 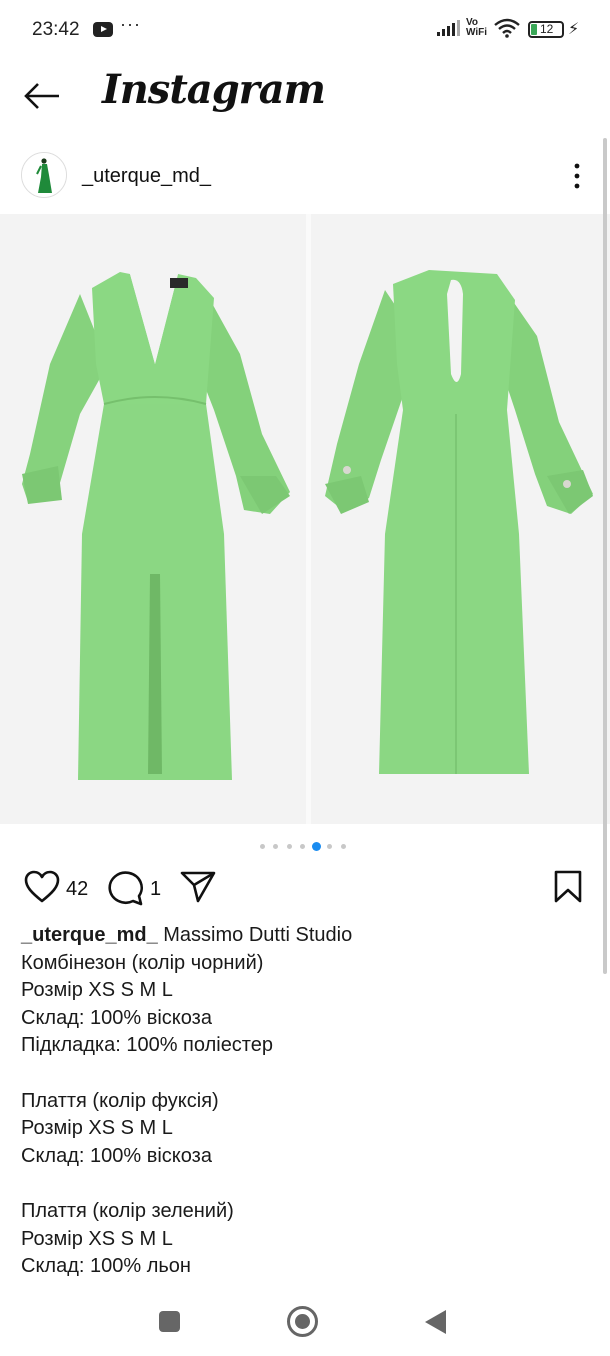 What do you see at coordinates (316, 846) in the screenshot?
I see `carousel-dot-active` at bounding box center [316, 846].